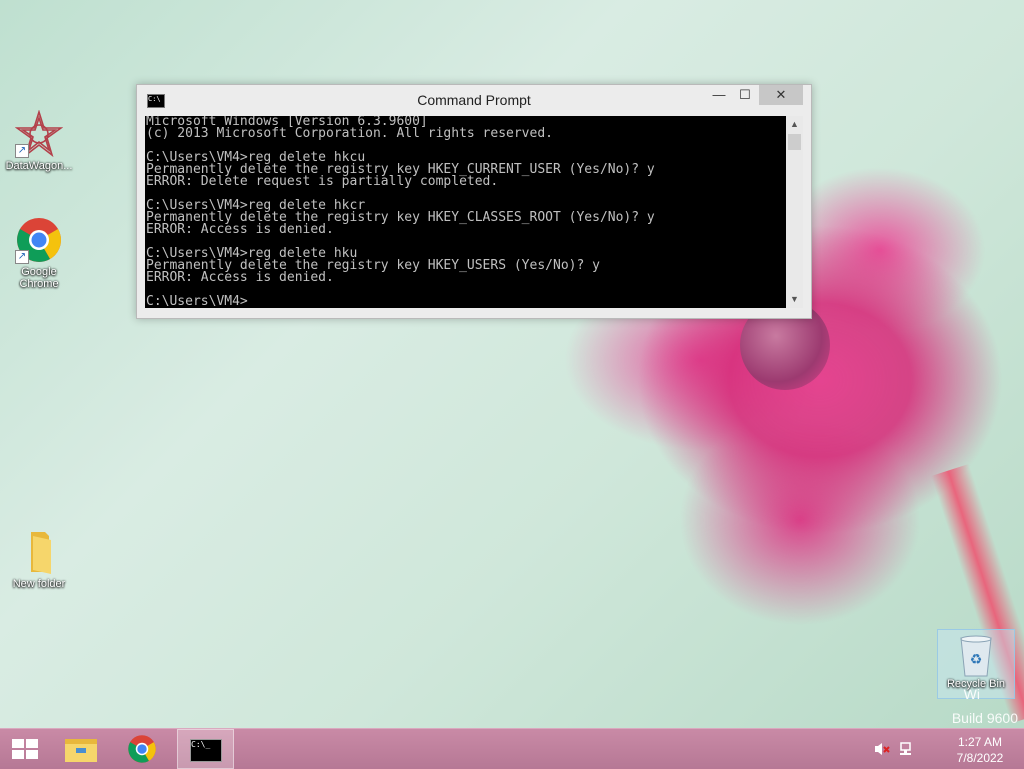  Describe the element at coordinates (971, 694) in the screenshot. I see `watermark-line1: Wi` at that location.